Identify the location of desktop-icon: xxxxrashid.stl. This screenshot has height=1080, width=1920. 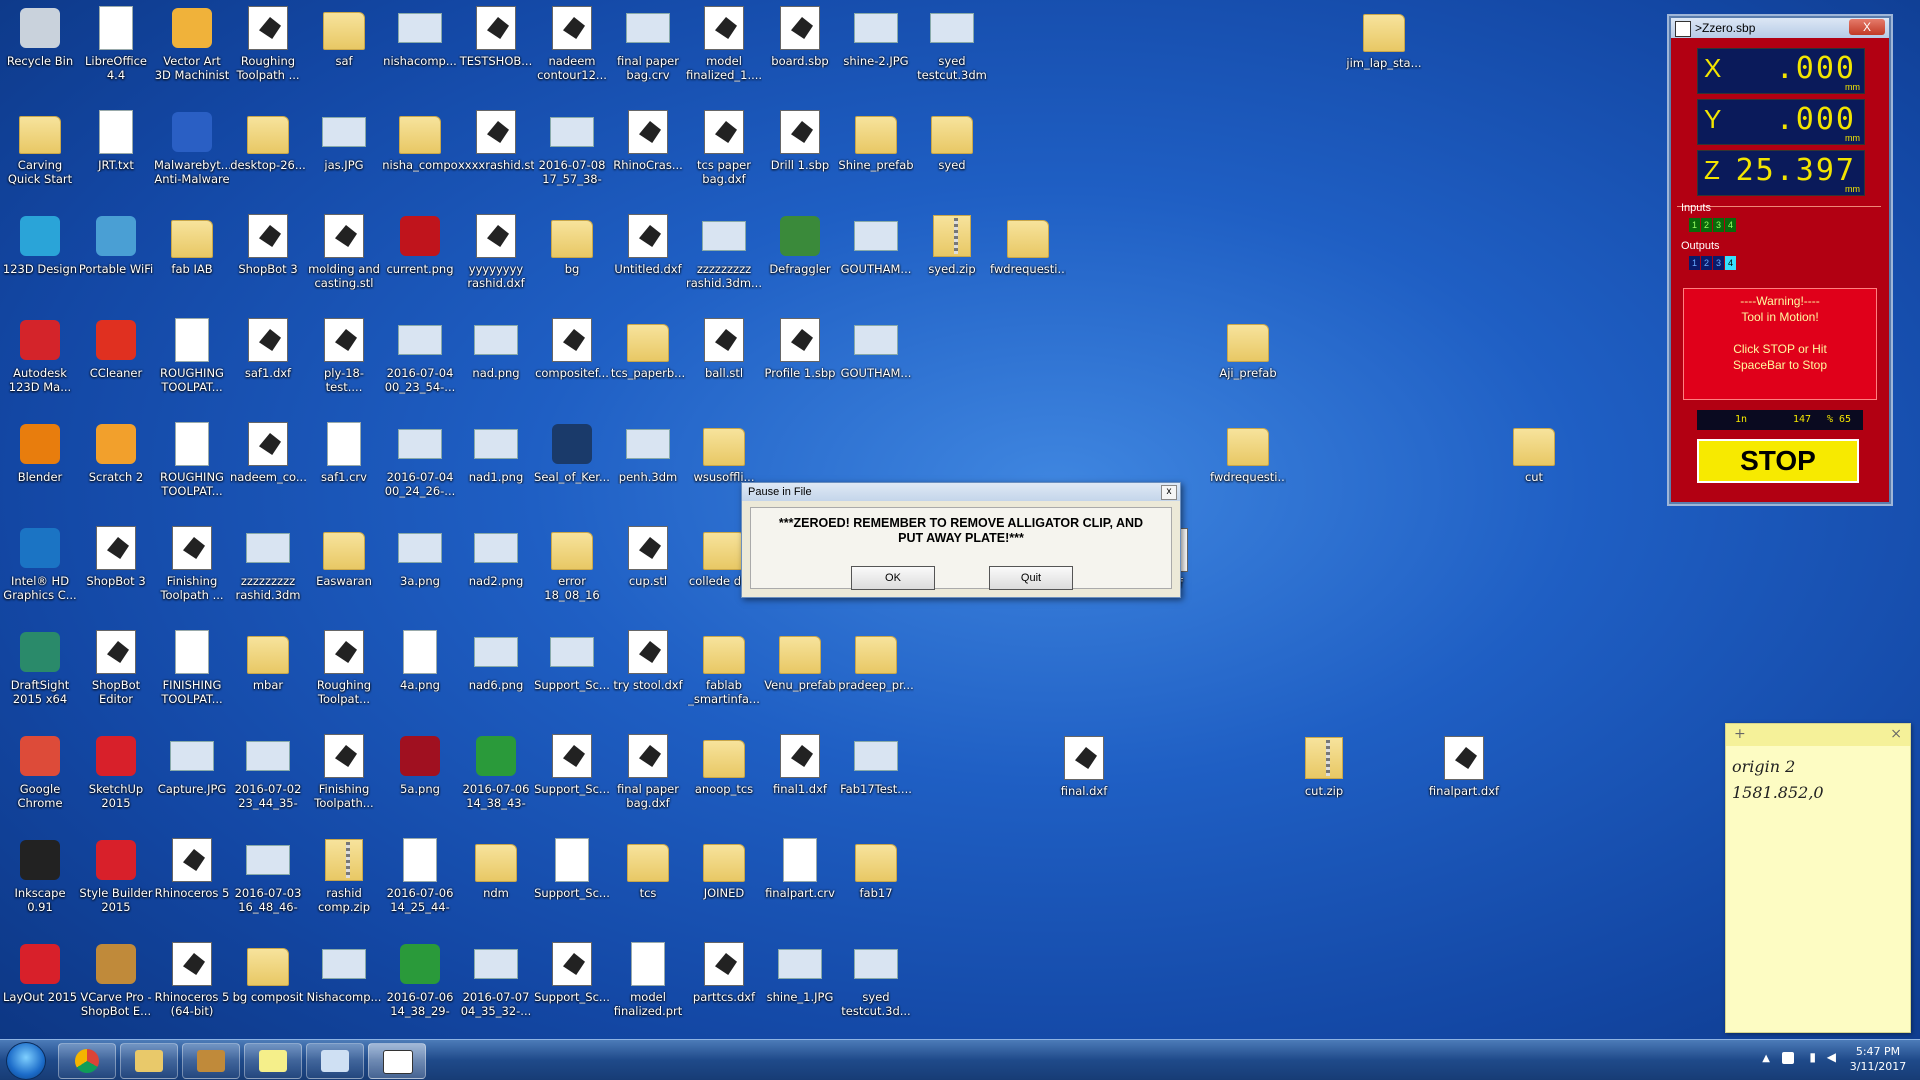
(496, 141).